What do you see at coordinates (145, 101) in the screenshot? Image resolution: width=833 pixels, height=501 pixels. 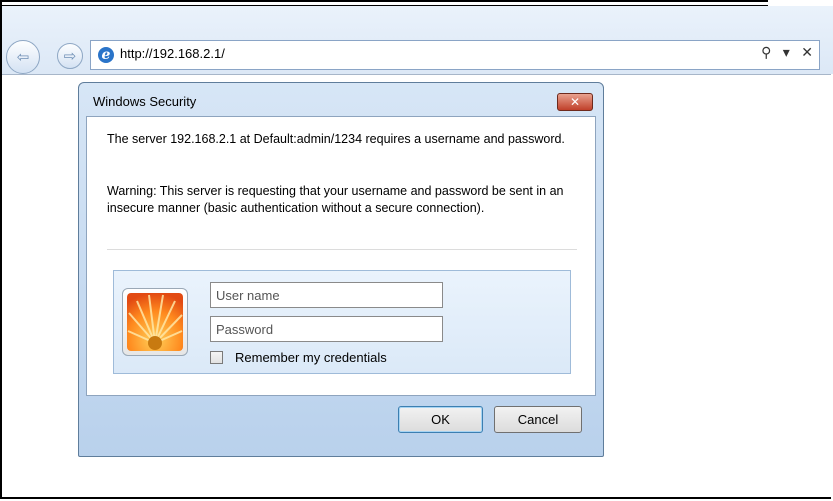 I see `dialog-title: Windows Security` at bounding box center [145, 101].